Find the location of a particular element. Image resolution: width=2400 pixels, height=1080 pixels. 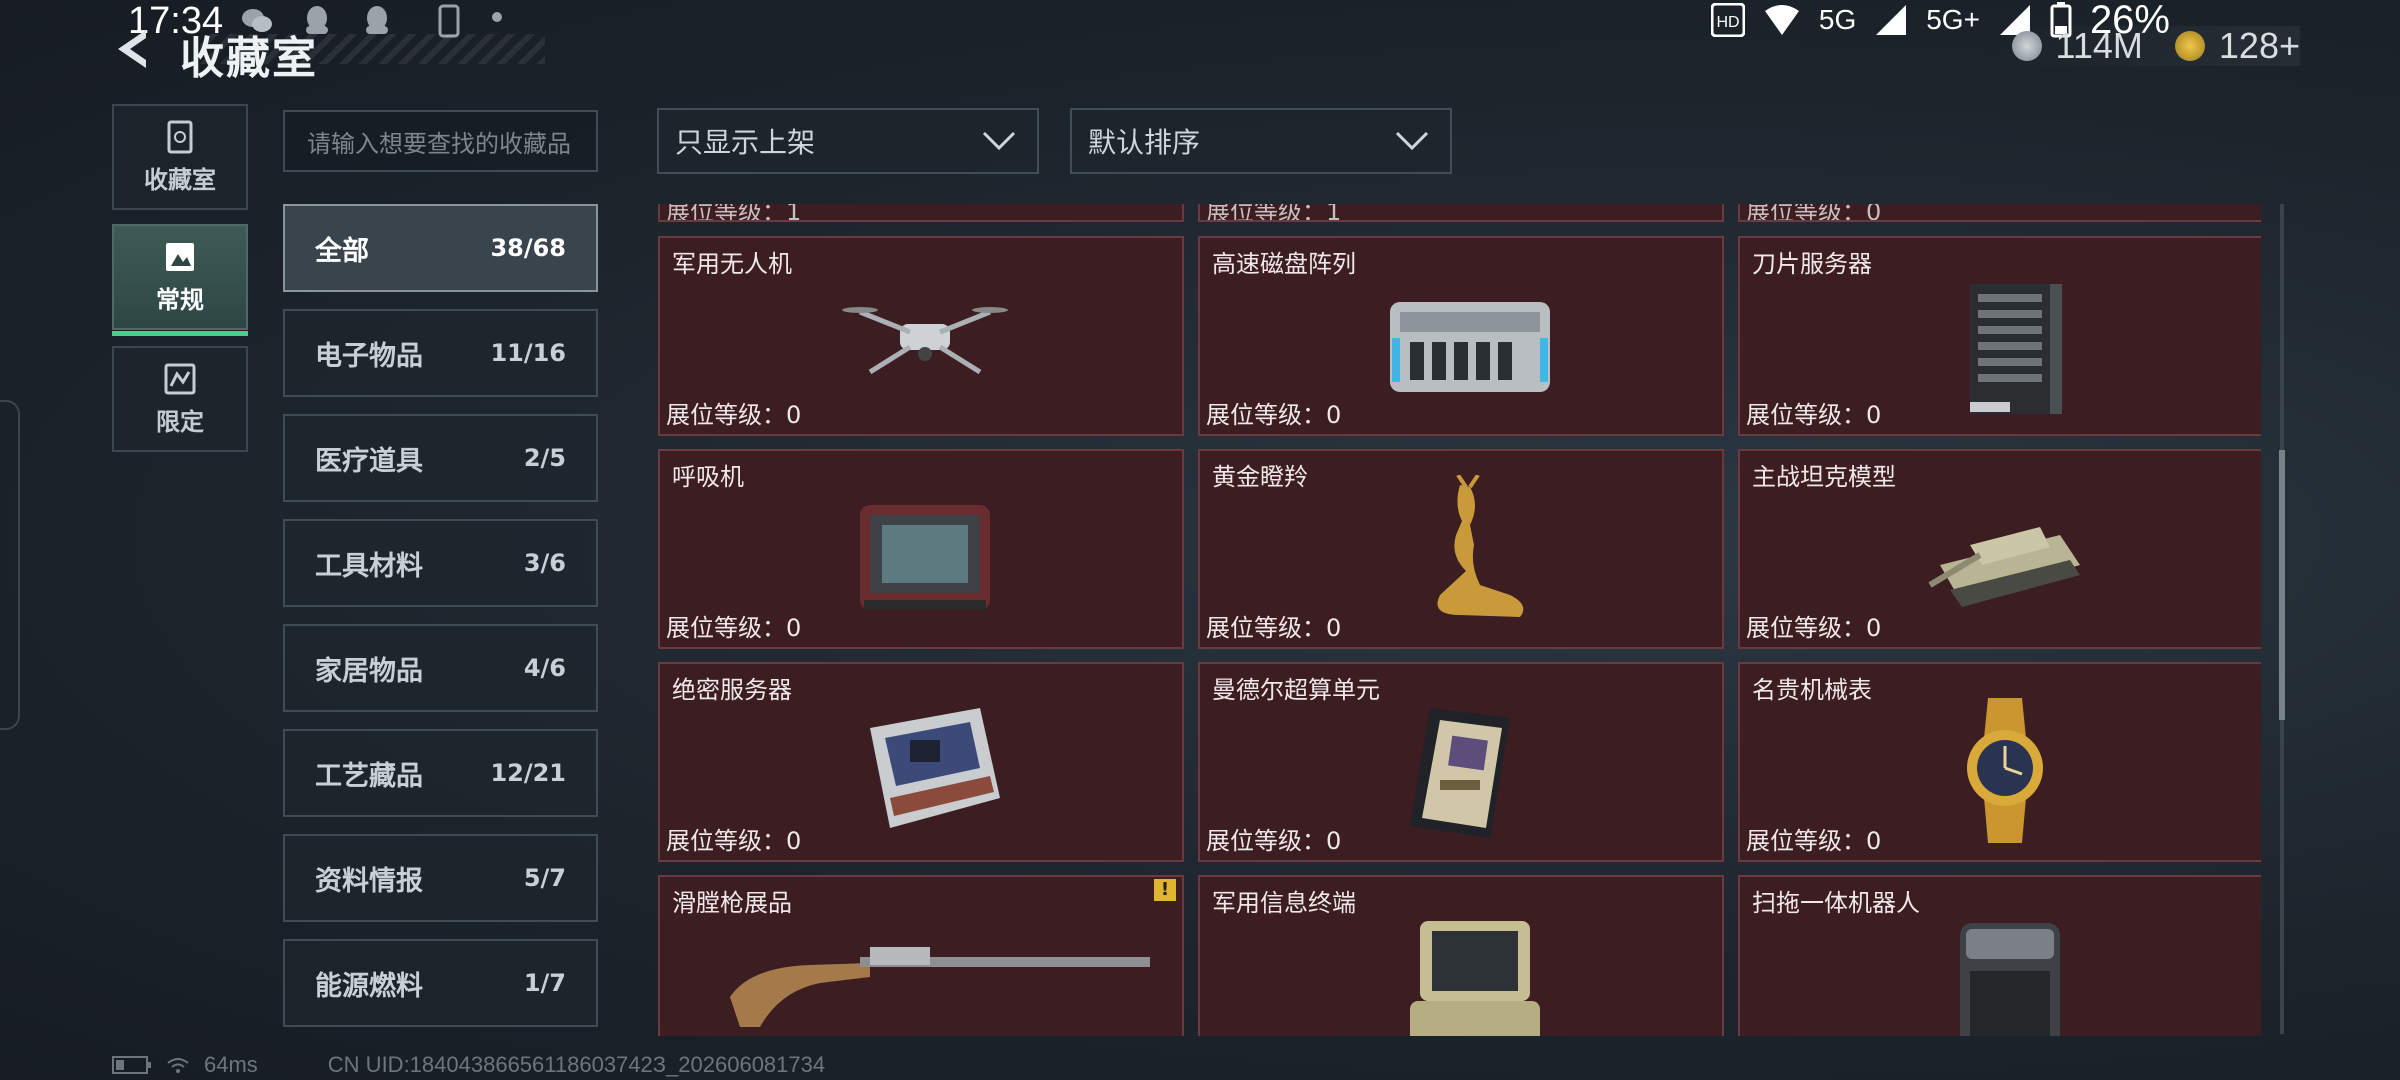

category-count: 4/6 is located at coordinates (544, 668).